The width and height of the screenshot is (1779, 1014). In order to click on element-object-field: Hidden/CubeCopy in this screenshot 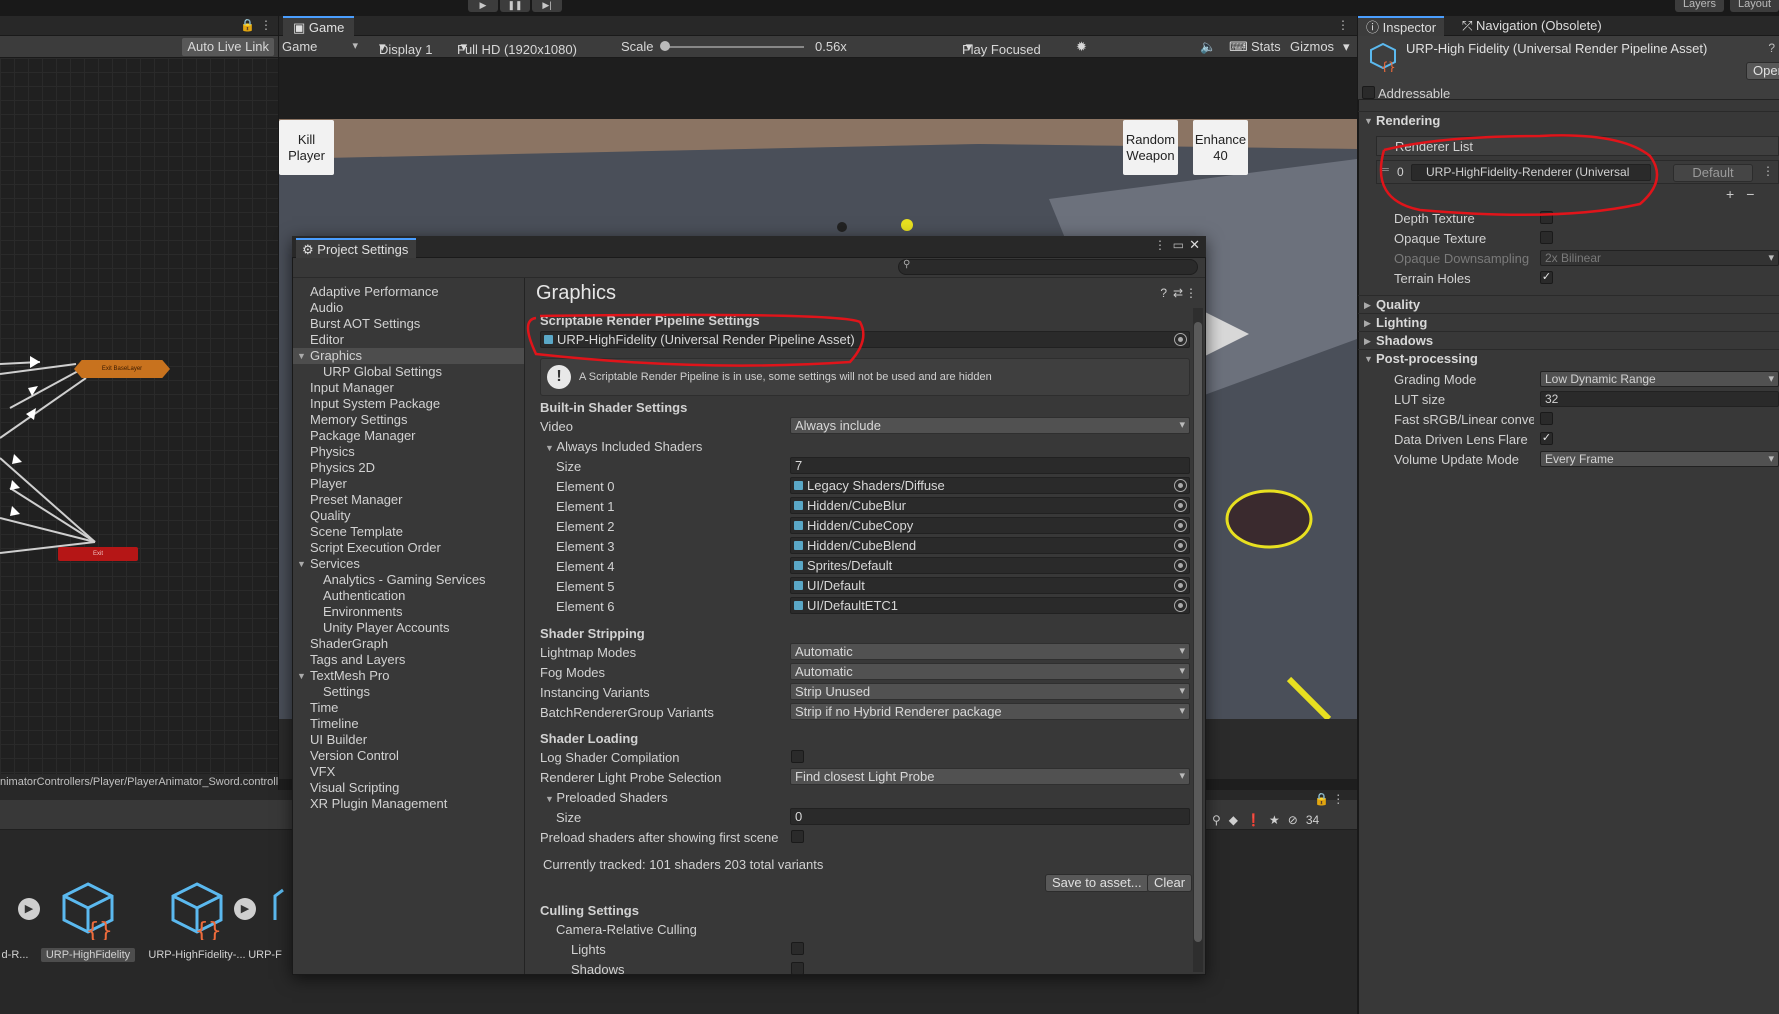, I will do `click(990, 525)`.